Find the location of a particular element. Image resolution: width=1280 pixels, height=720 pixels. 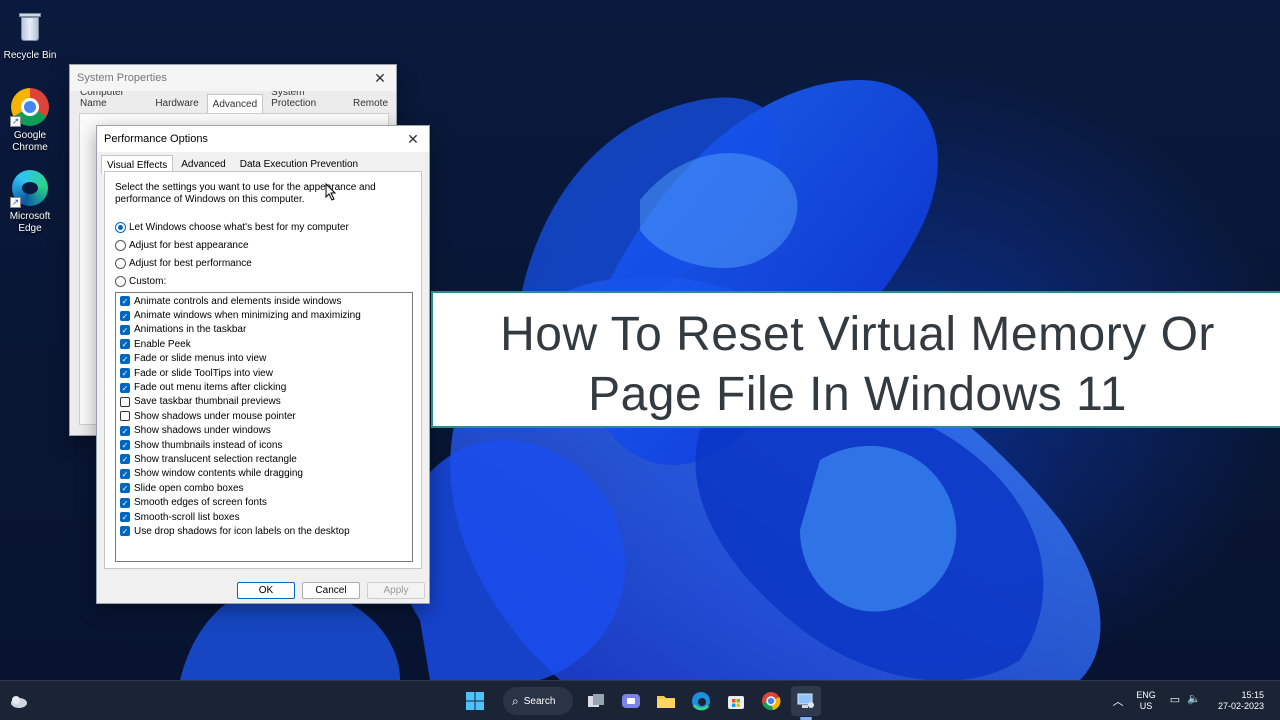

tab-advanced: Advanced is located at coordinates (235, 104).